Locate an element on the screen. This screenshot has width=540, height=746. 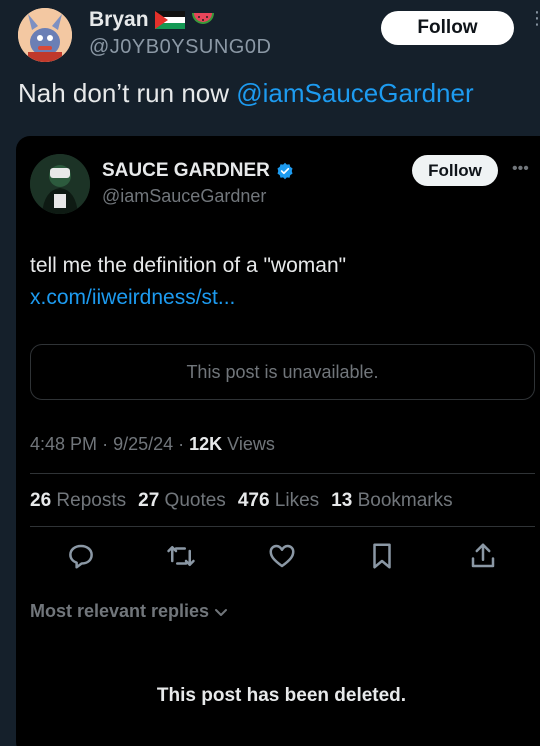
reposts-label: Reposts is located at coordinates (89, 500).